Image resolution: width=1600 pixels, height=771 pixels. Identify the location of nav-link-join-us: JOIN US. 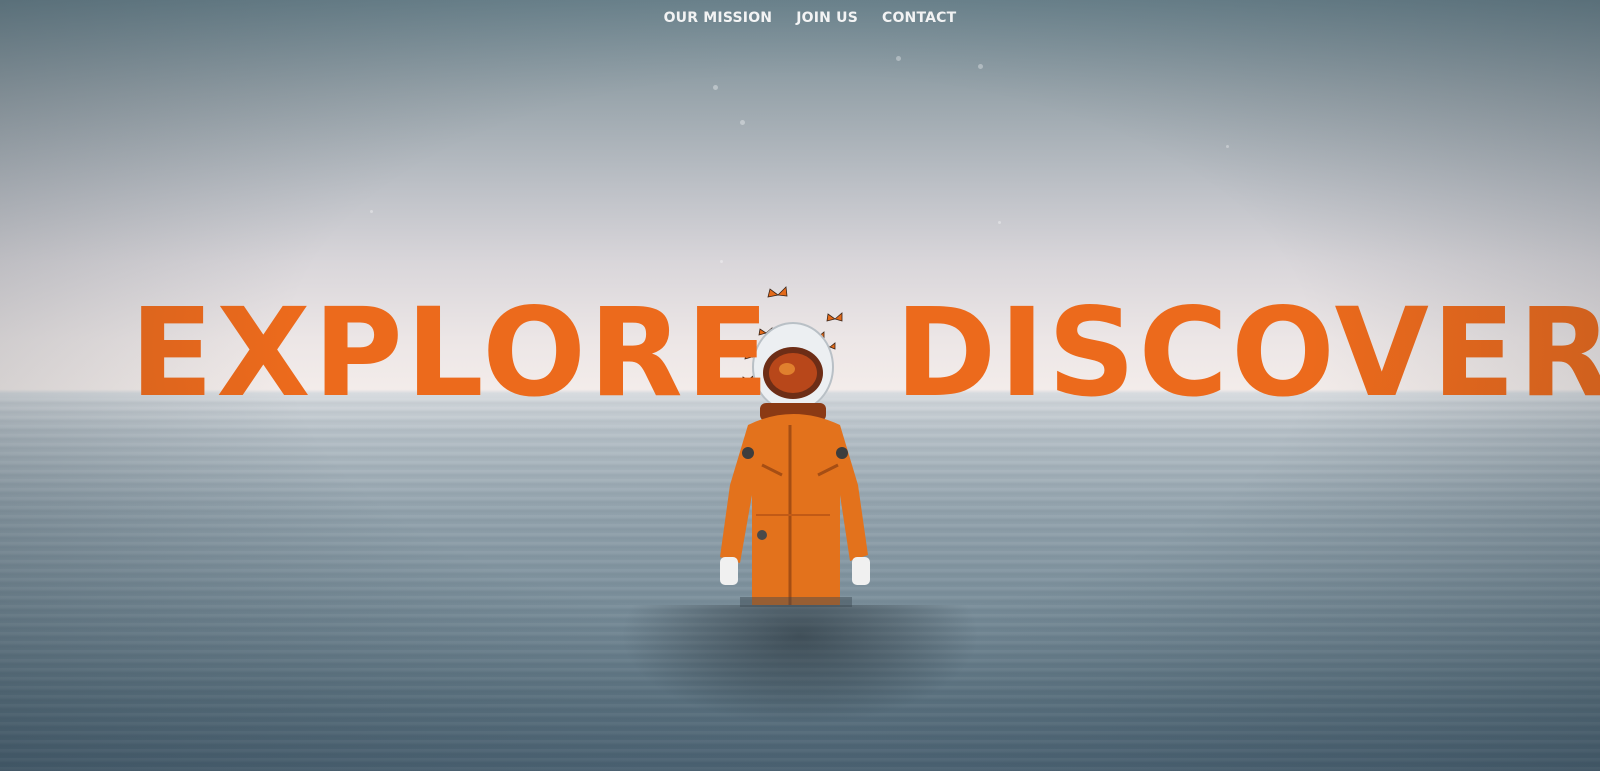
(827, 18).